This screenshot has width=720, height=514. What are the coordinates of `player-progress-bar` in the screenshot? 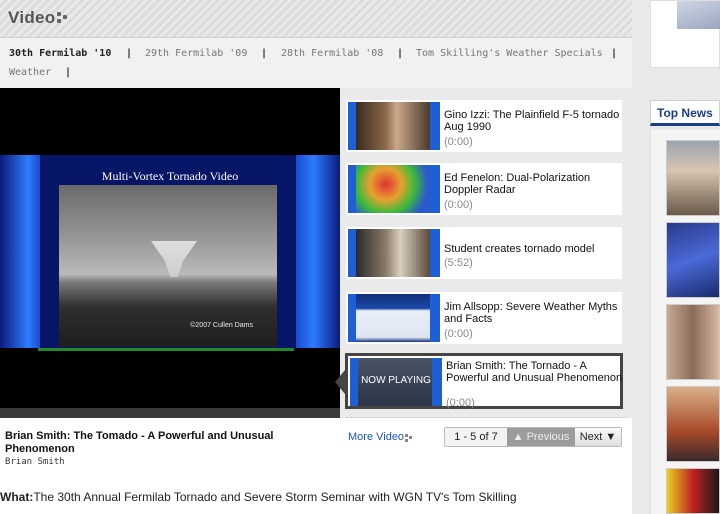 It's located at (170, 413).